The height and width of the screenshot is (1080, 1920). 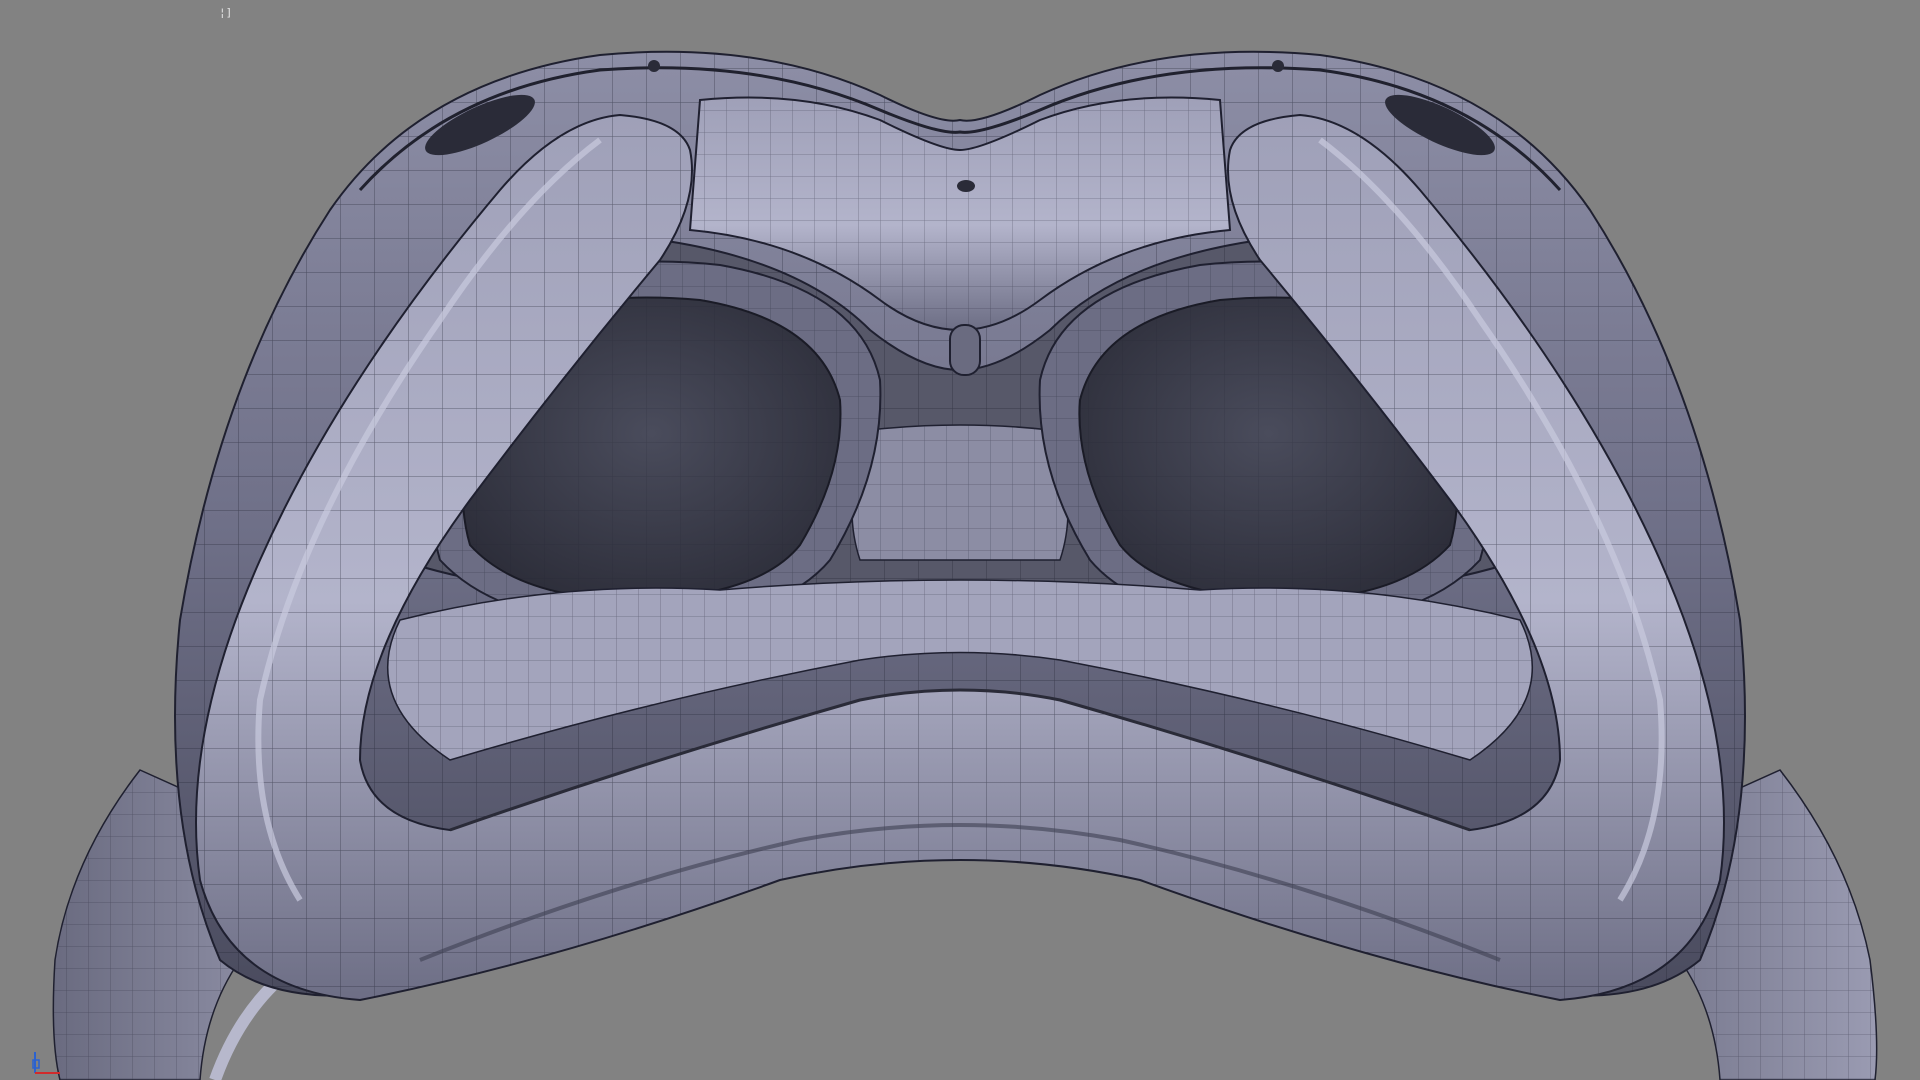 I want to click on viewport-label: ¦], so click(x=226, y=12).